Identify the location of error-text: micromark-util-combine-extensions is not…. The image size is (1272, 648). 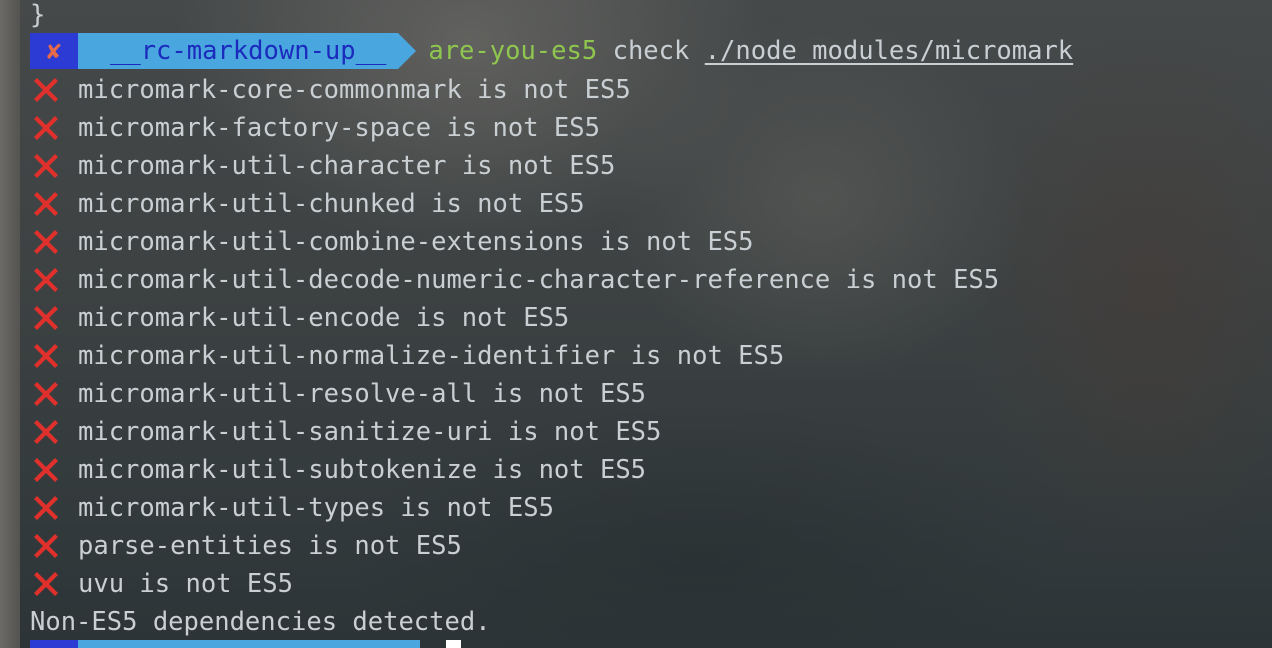
(416, 242).